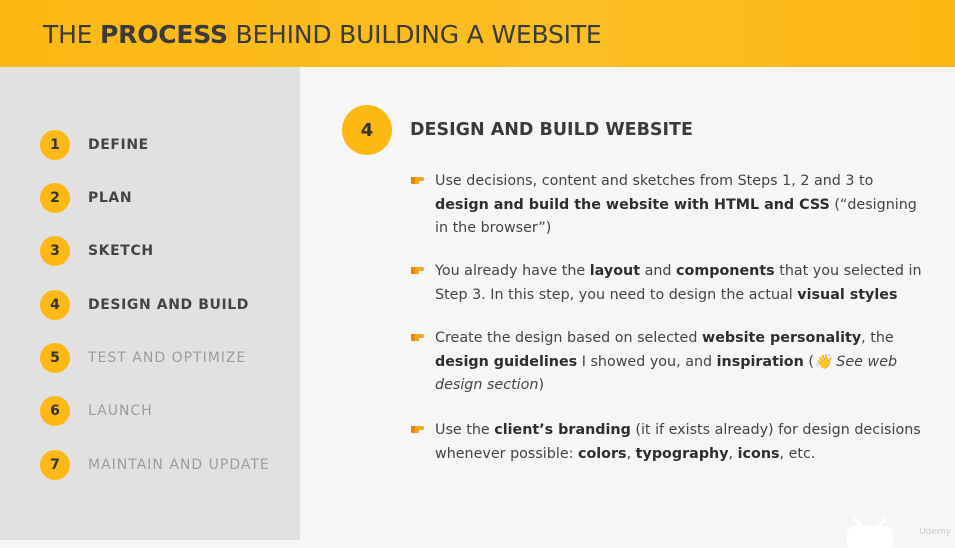 Image resolution: width=955 pixels, height=548 pixels. Describe the element at coordinates (167, 357) in the screenshot. I see `step-label: TEST AND OPTIMIZE` at that location.